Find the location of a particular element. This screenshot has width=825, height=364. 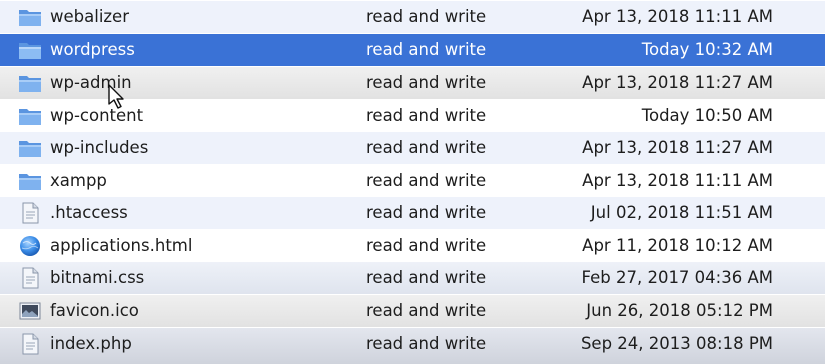

image-file-icon is located at coordinates (30, 311).